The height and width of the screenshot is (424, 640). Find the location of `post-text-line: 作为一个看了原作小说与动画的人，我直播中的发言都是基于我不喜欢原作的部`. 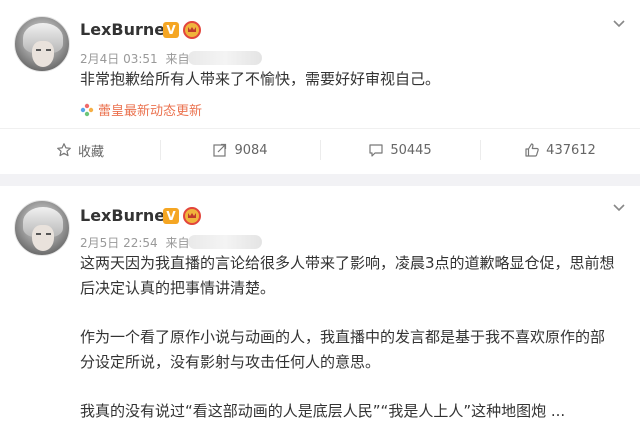

post-text-line: 作为一个看了原作小说与动画的人，我直播中的发言都是基于我不喜欢原作的部 is located at coordinates (343, 337).